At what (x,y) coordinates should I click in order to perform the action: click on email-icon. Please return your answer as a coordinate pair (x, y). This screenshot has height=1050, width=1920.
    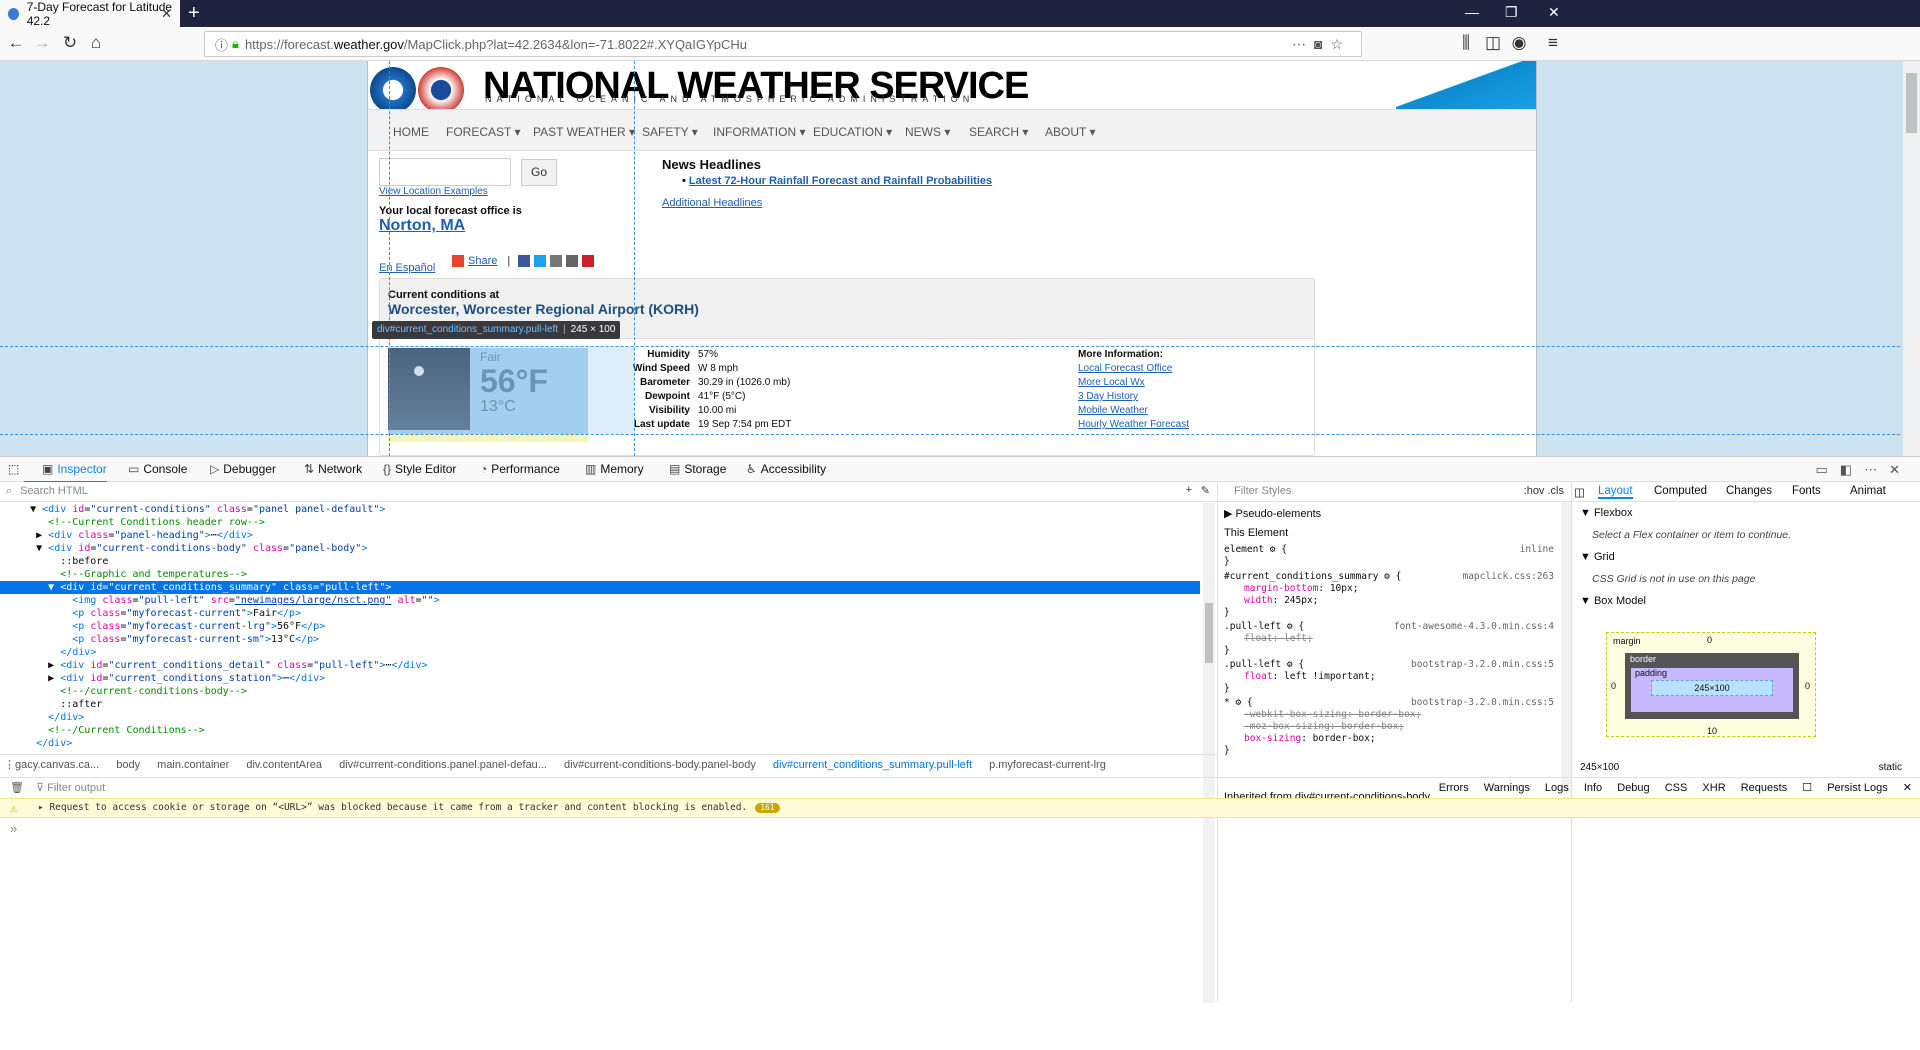
    Looking at the image, I should click on (572, 261).